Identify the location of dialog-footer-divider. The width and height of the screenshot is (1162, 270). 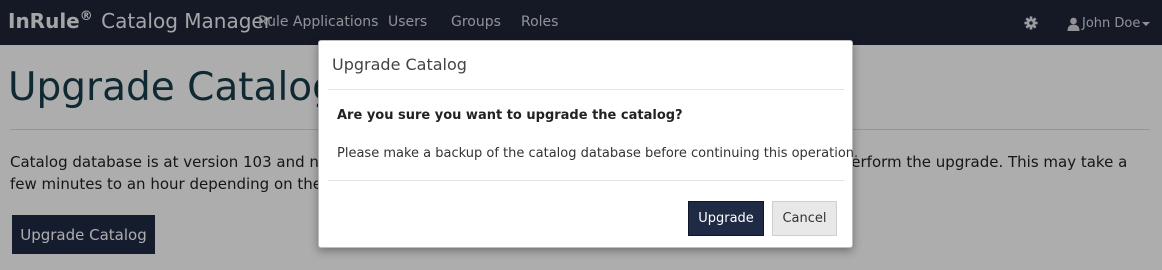
(586, 180).